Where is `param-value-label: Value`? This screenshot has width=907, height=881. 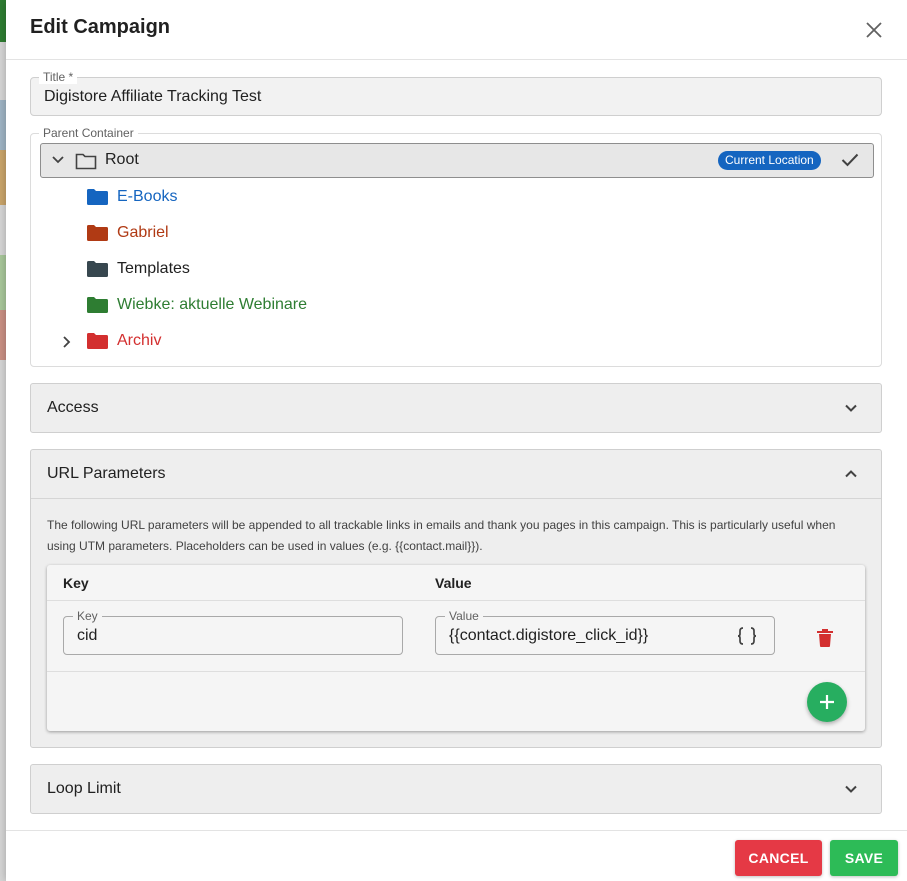
param-value-label: Value is located at coordinates (464, 616).